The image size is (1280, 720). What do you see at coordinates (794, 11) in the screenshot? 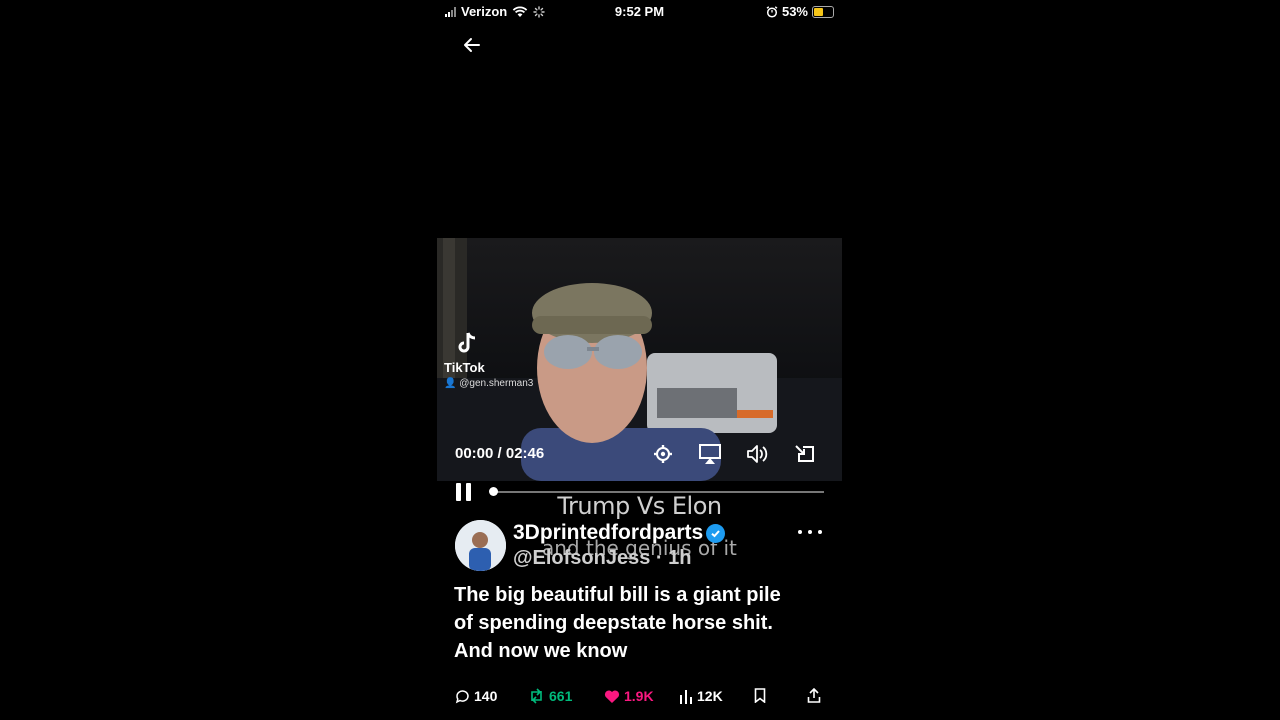
I see `battery-percent: 53%` at bounding box center [794, 11].